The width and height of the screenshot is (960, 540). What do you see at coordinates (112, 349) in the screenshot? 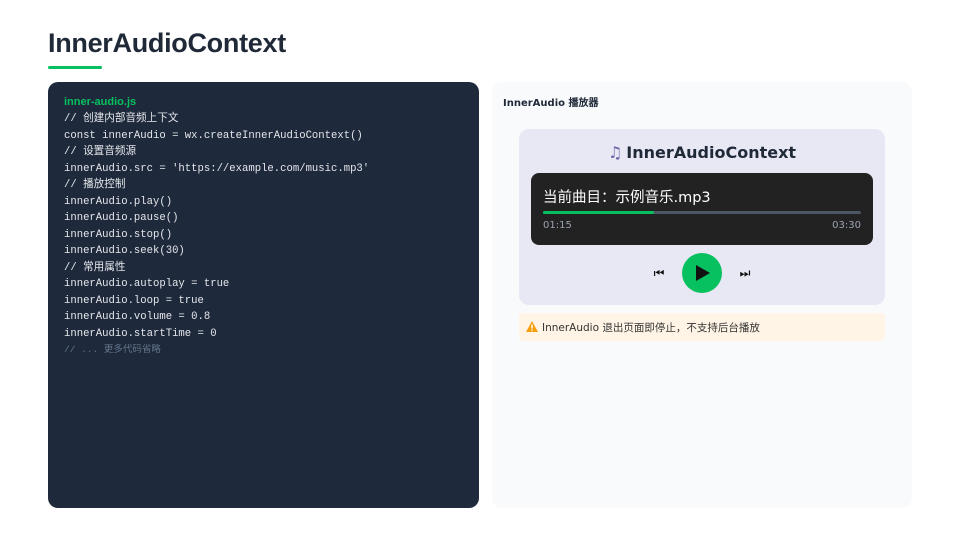
I see `code-truncated-note: // ... 更多代码省略` at bounding box center [112, 349].